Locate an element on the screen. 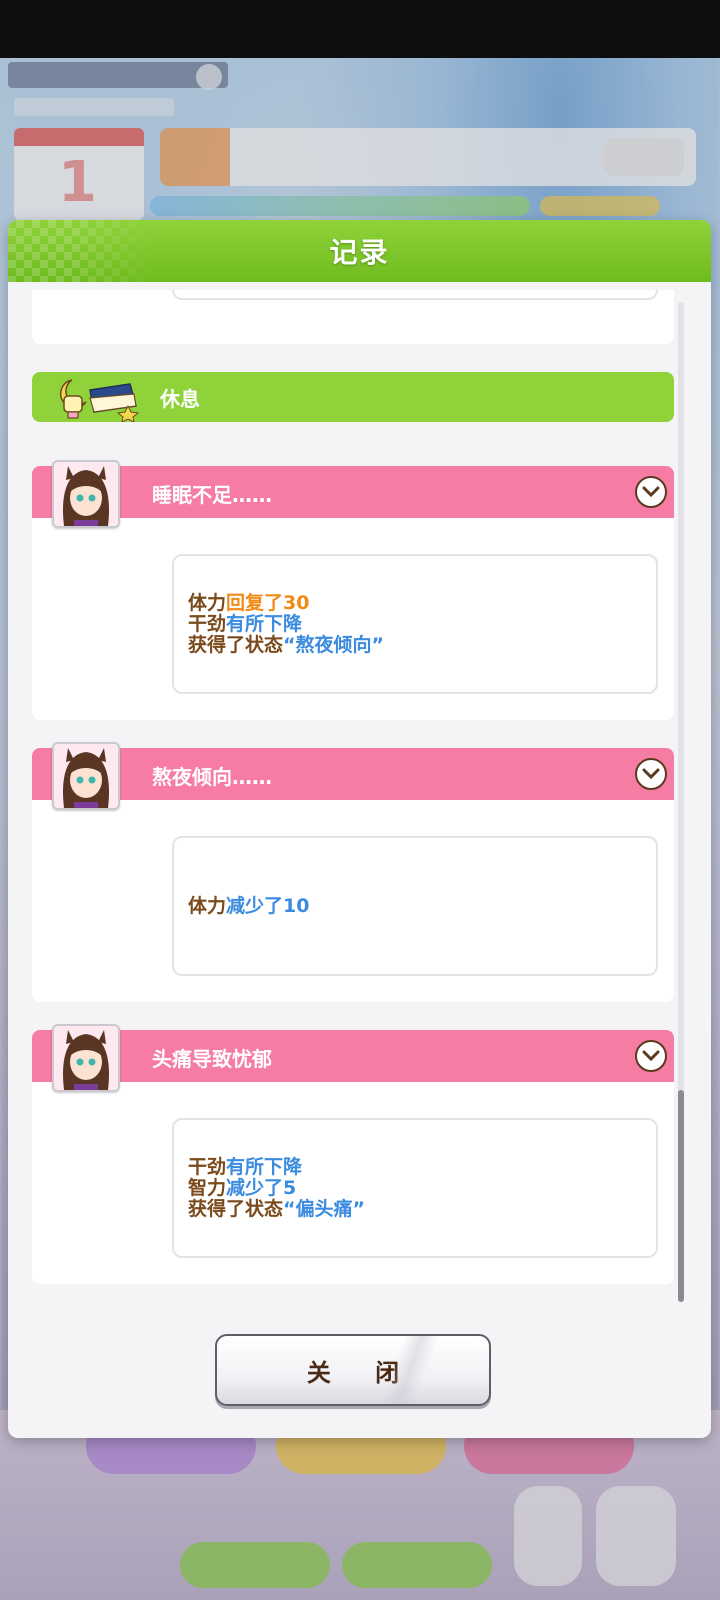 Image resolution: width=720 pixels, height=1600 pixels. header-pattern is located at coordinates (83, 251).